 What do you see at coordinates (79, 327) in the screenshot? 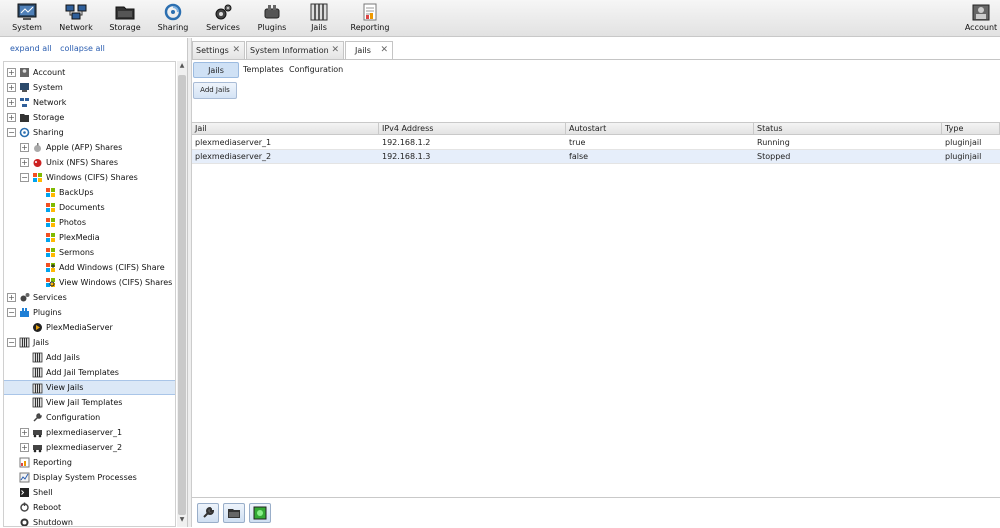
I see `sidebar-item-label: PlexMediaServer` at bounding box center [79, 327].